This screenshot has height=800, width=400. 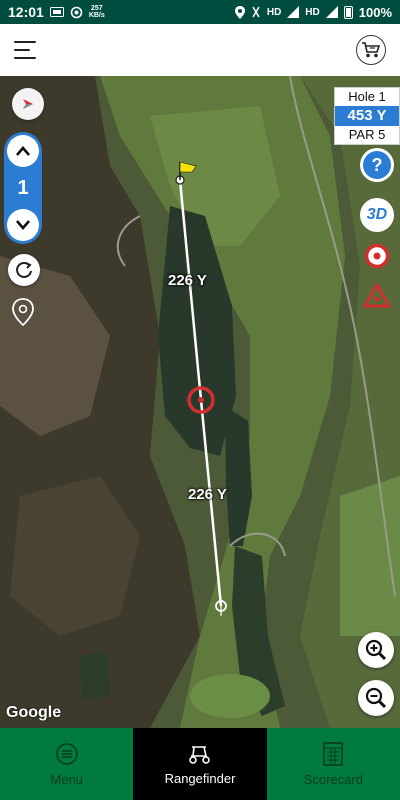 What do you see at coordinates (28, 104) in the screenshot?
I see `compass-icon` at bounding box center [28, 104].